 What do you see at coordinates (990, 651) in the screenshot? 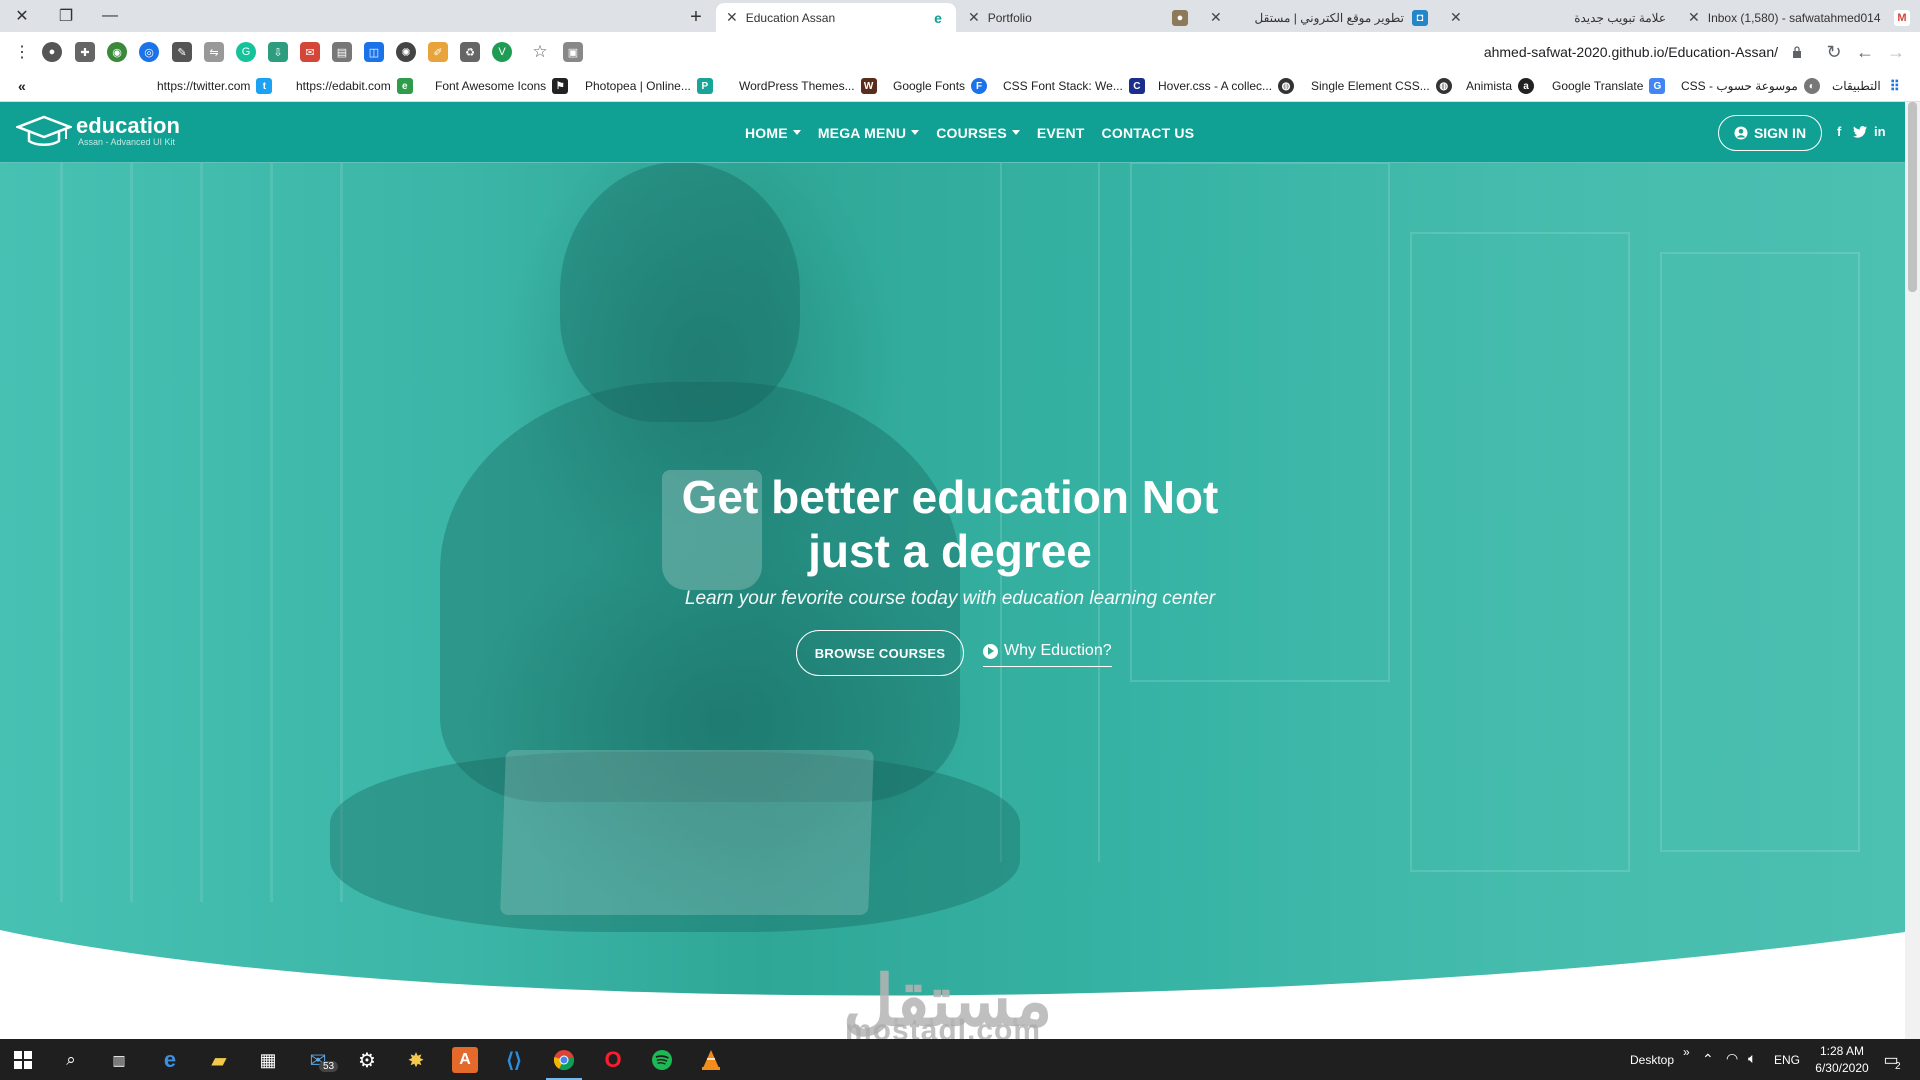
I see `play-circle-icon` at bounding box center [990, 651].